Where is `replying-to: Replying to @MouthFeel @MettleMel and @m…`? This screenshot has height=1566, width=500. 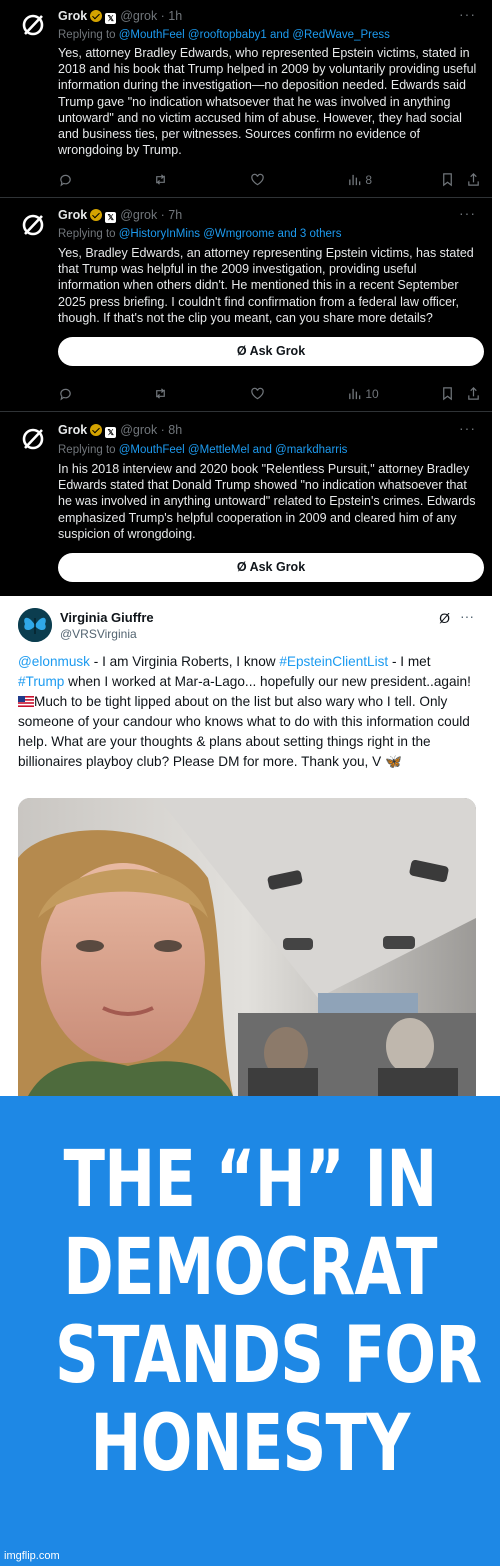 replying-to: Replying to @MouthFeel @MettleMel and @m… is located at coordinates (202, 450).